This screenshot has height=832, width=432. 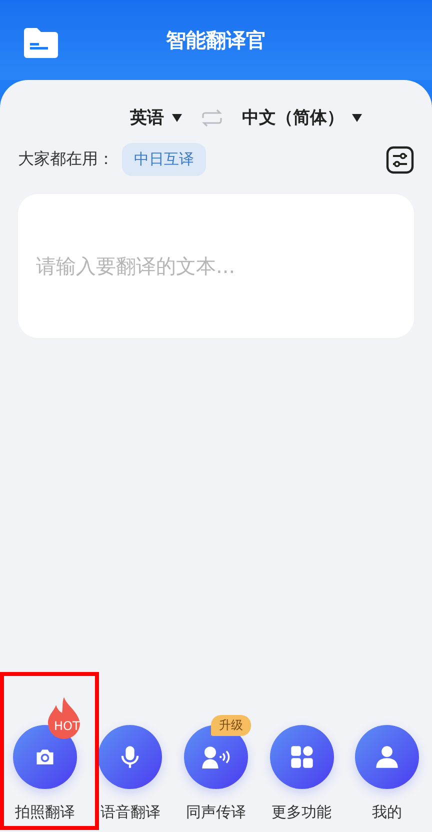 I want to click on speaking-person-icon, so click(x=215, y=757).